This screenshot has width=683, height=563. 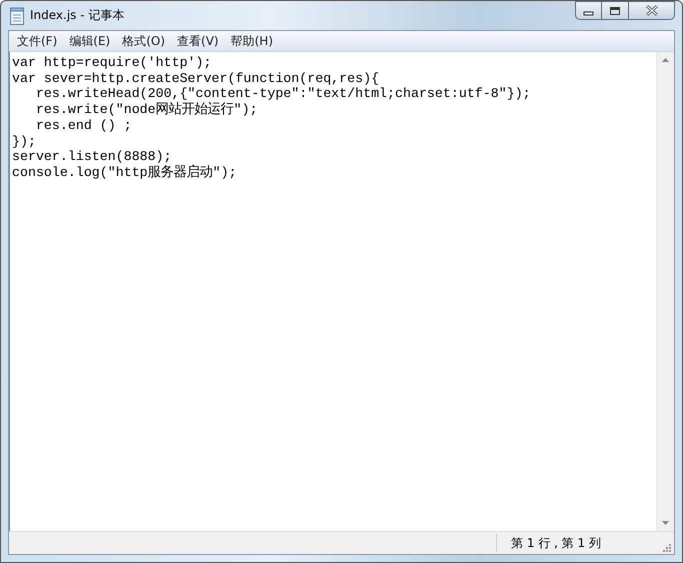 What do you see at coordinates (283, 94) in the screenshot?
I see `code-line: res.writeHead(200,{"content-type":"text/html;charset:utf-8"});` at bounding box center [283, 94].